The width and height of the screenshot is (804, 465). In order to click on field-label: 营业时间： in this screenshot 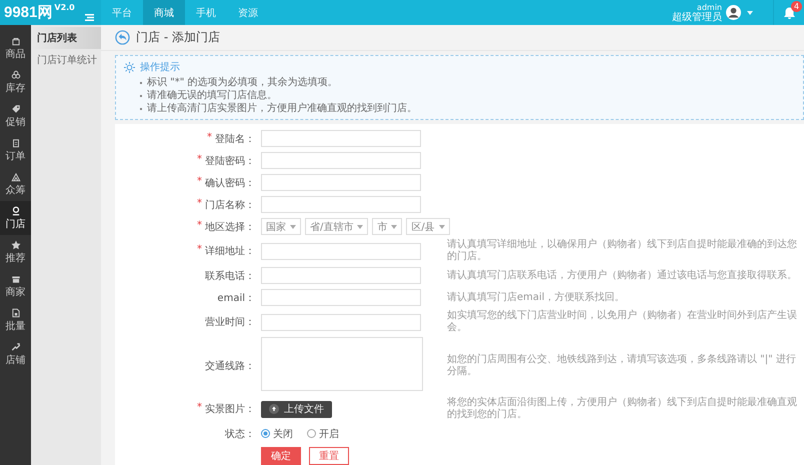, I will do `click(230, 322)`.